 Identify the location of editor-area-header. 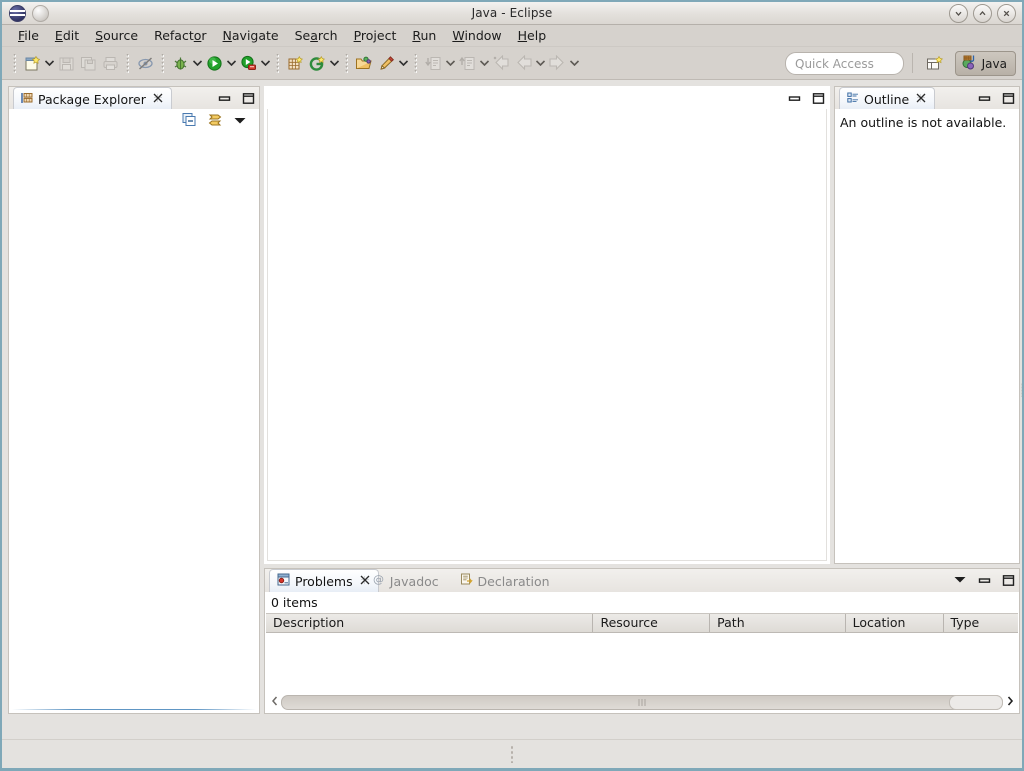
(547, 98).